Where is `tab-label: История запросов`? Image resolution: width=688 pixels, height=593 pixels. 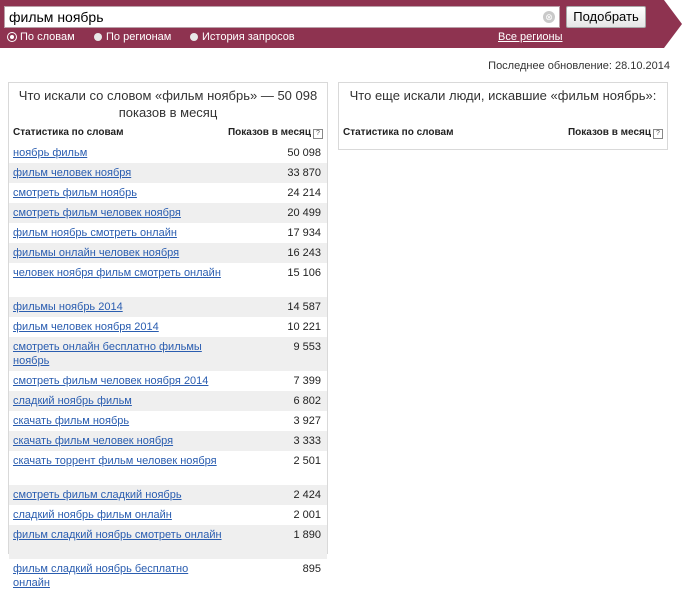
tab-label: История запросов is located at coordinates (248, 37).